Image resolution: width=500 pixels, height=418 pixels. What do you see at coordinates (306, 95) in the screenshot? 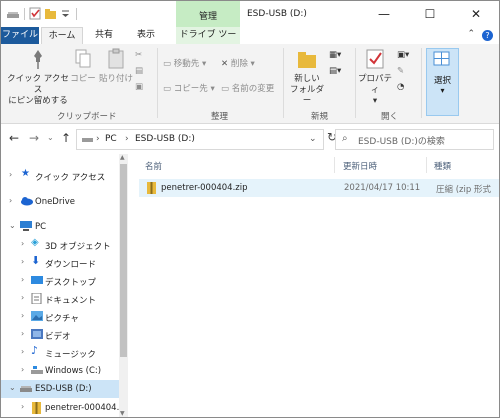
I see `new-folder-label-line2: フォルダー` at bounding box center [306, 95].